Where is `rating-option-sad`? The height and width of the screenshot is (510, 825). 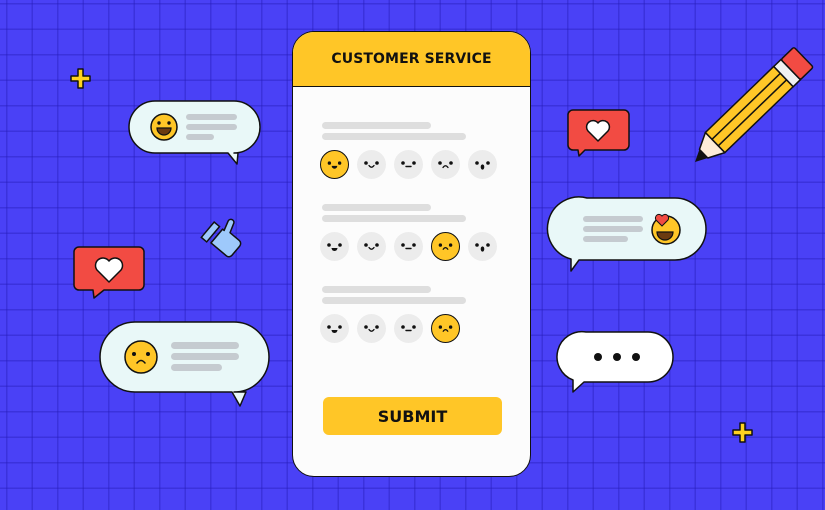
rating-option-sad is located at coordinates (445, 164).